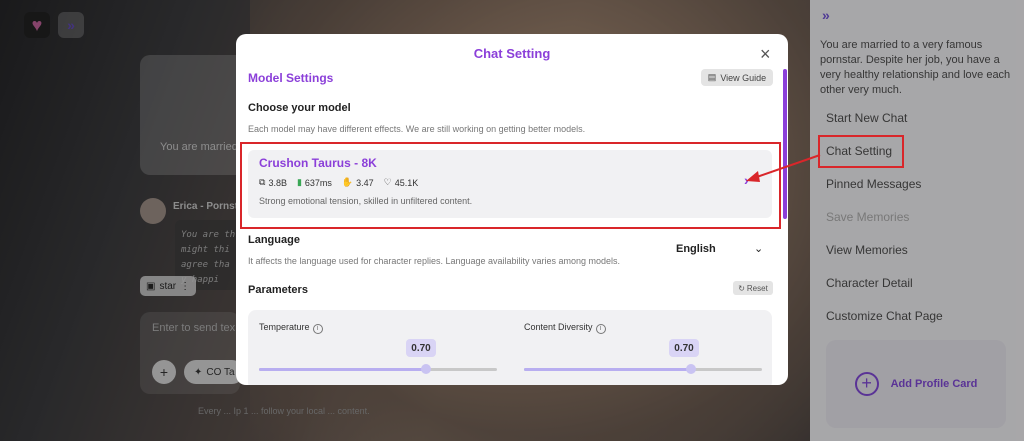 This screenshot has height=441, width=1024. I want to click on reset-icon: ↻, so click(741, 288).